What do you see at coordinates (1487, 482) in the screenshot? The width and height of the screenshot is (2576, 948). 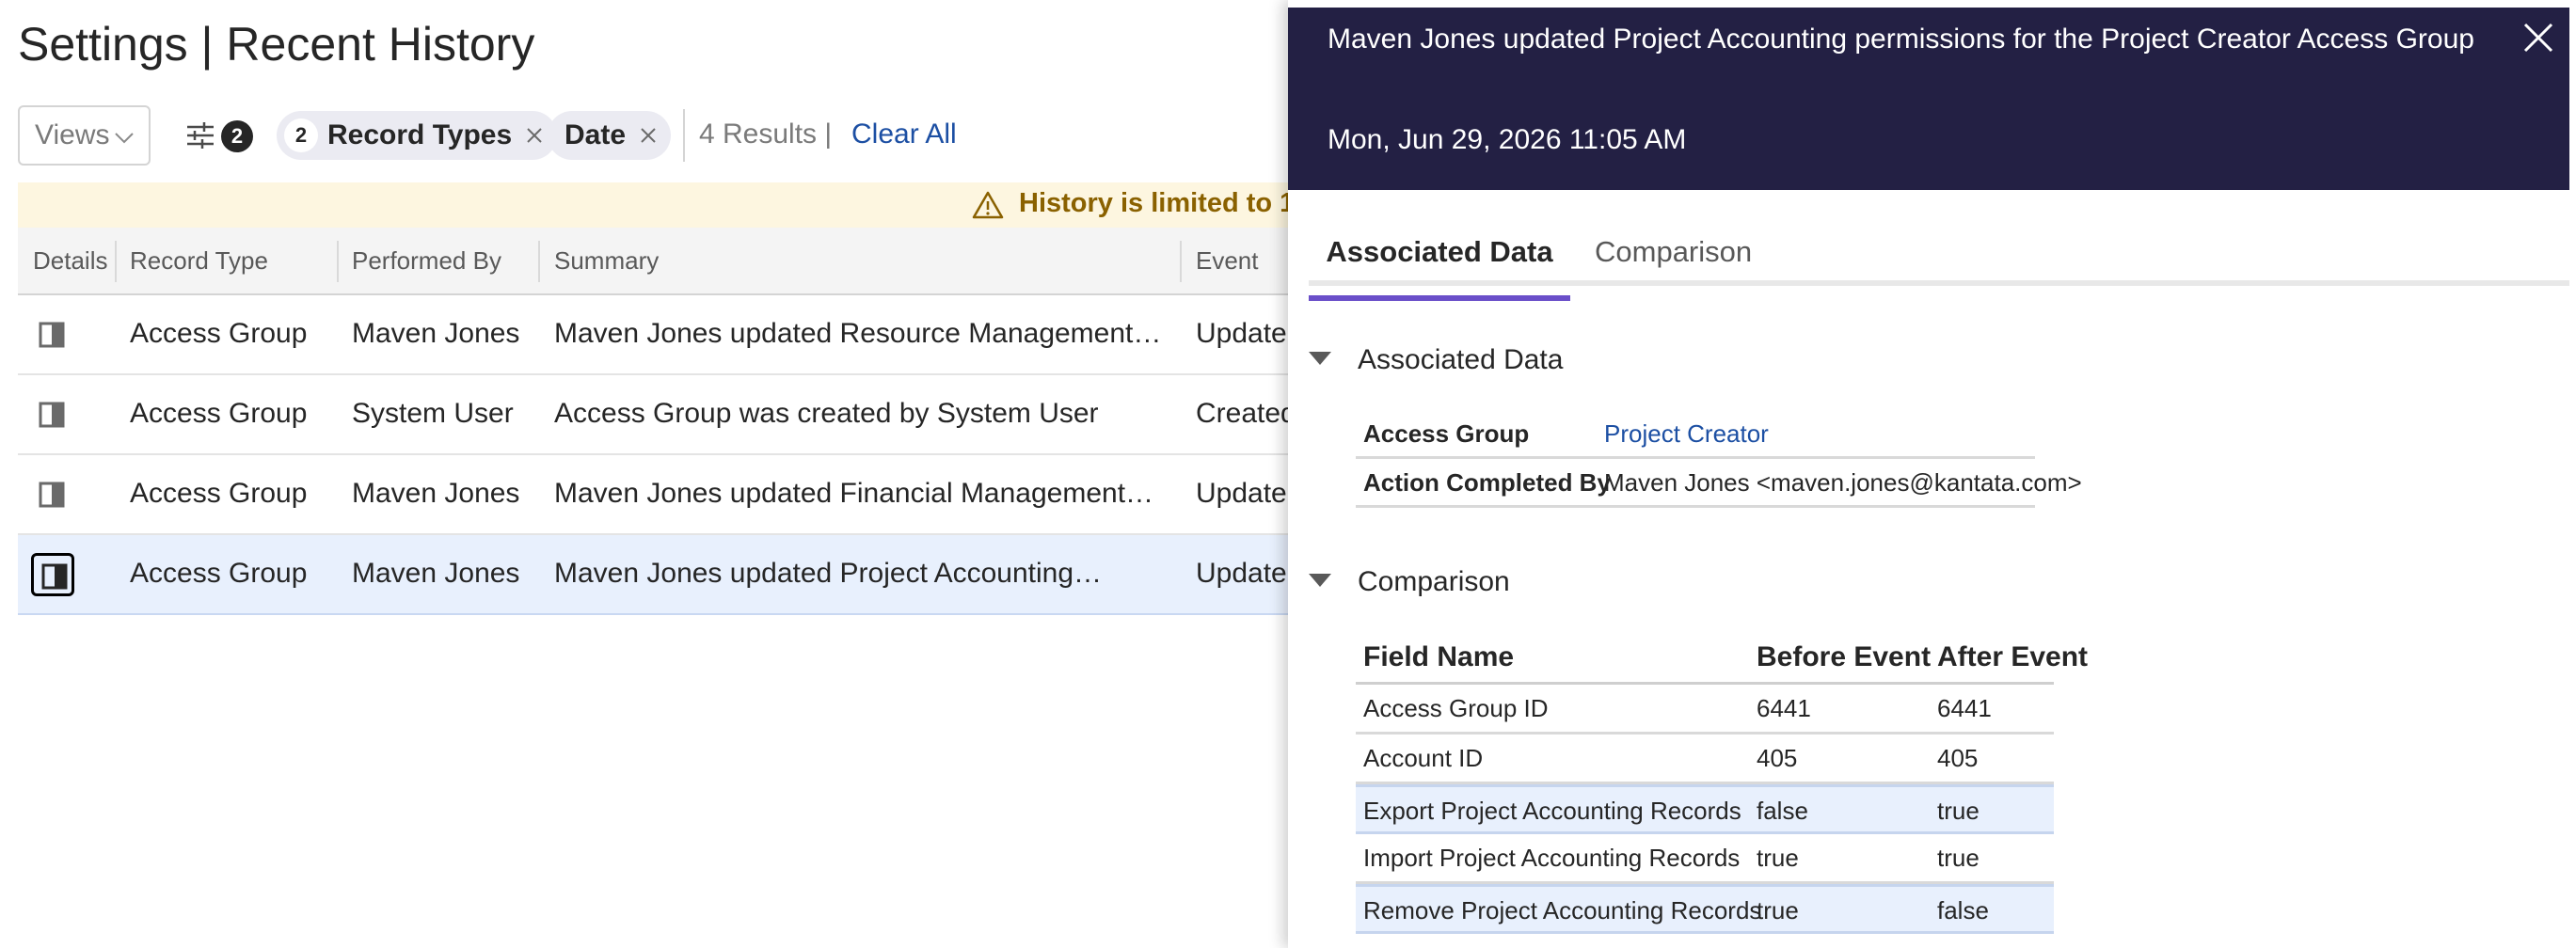 I see `associated-data-key: Action Completed By` at bounding box center [1487, 482].